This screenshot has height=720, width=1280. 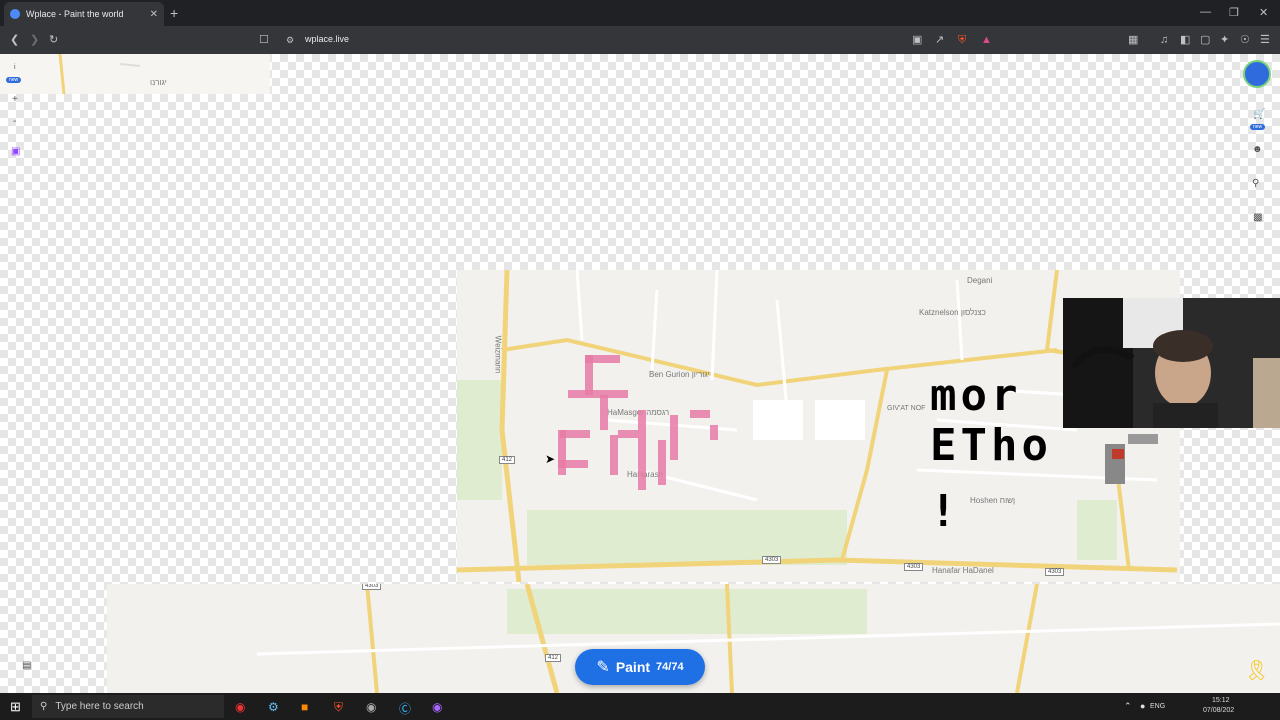 I want to click on forward-icon: ❯, so click(x=34, y=40).